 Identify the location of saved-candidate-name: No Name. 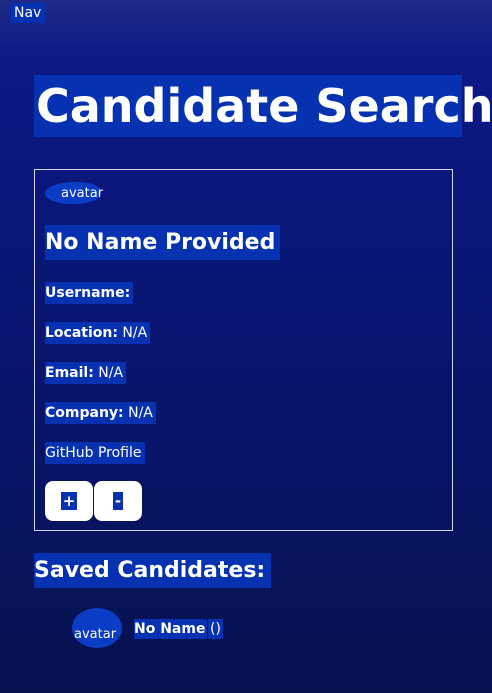
(171, 629).